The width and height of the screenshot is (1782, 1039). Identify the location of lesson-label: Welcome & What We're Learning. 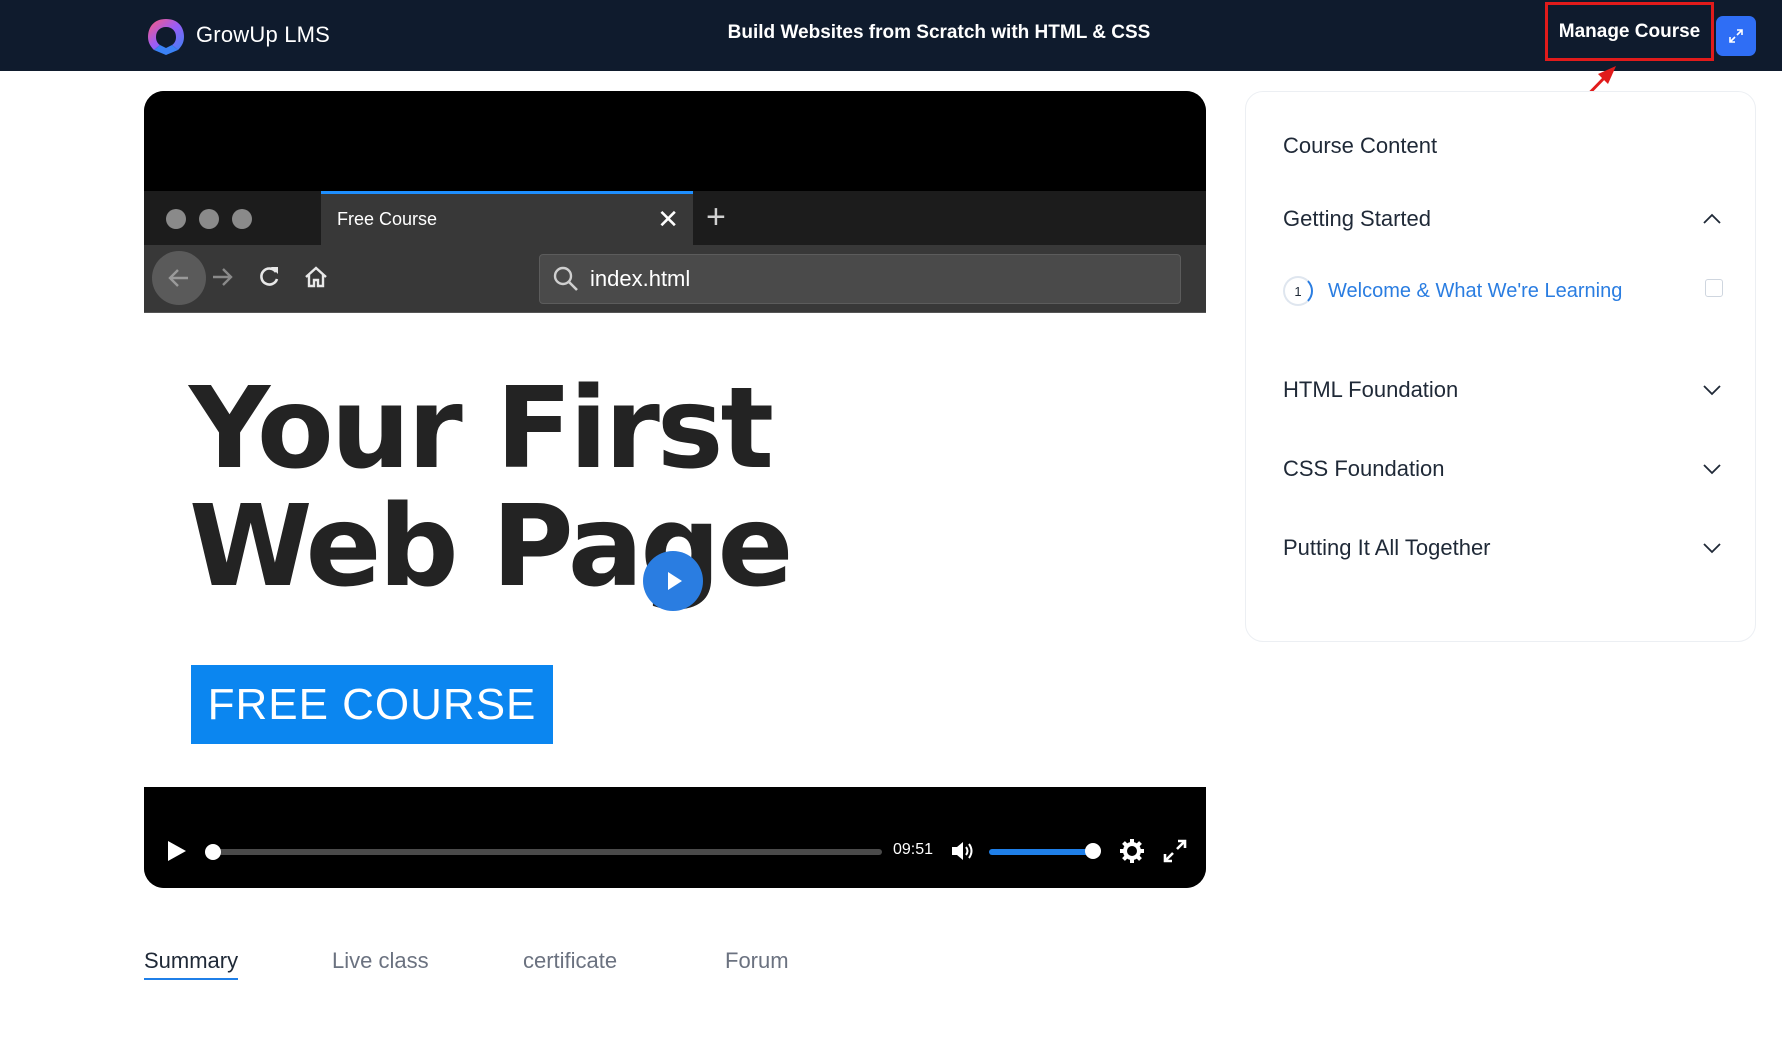
(1475, 291).